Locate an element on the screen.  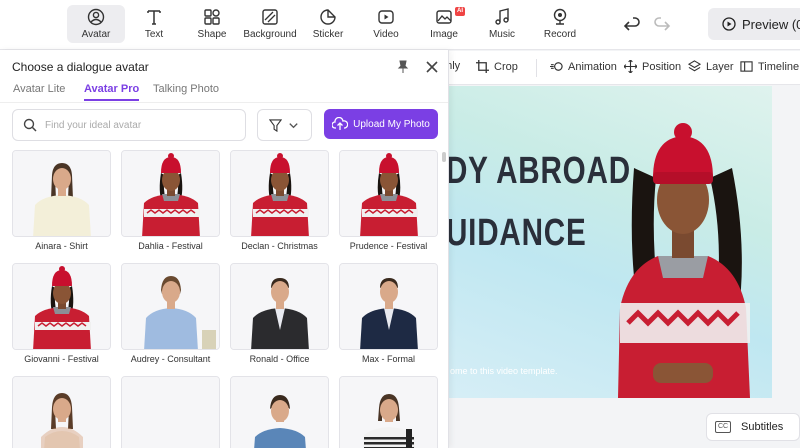
ai-badge: AI is located at coordinates (460, 11).